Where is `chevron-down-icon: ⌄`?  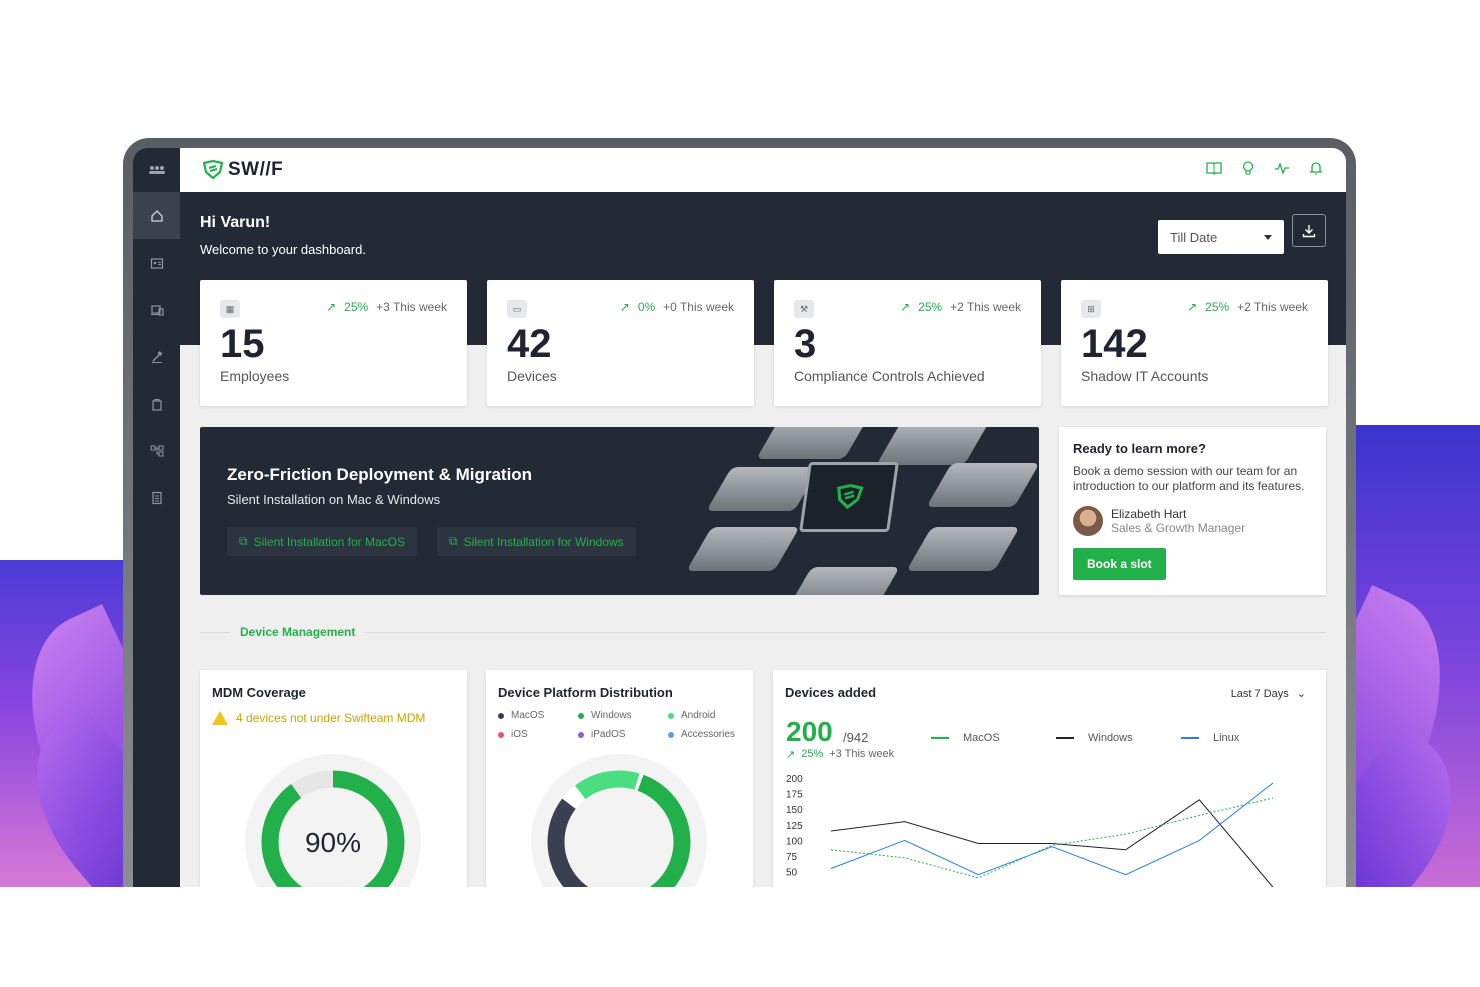
chevron-down-icon: ⌄ is located at coordinates (1301, 694).